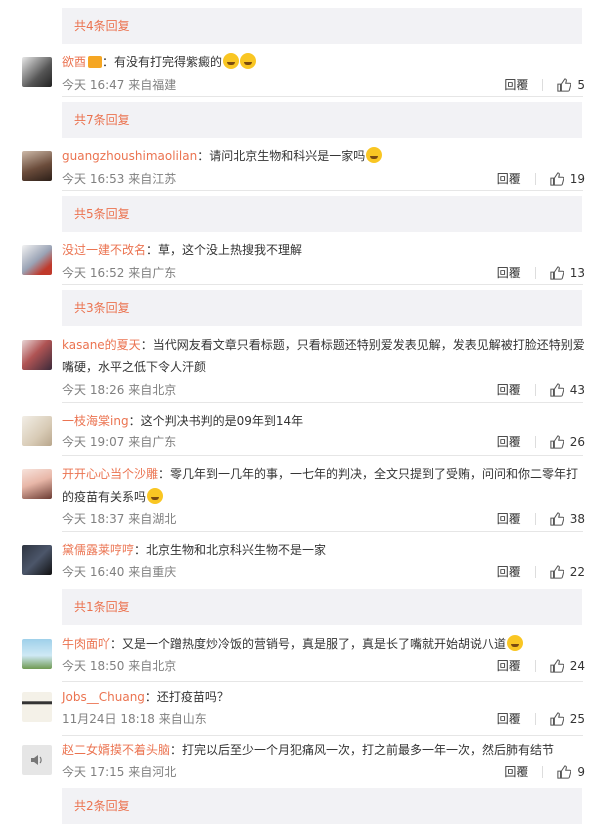 The height and width of the screenshot is (831, 603). I want to click on like-count: 43, so click(577, 390).